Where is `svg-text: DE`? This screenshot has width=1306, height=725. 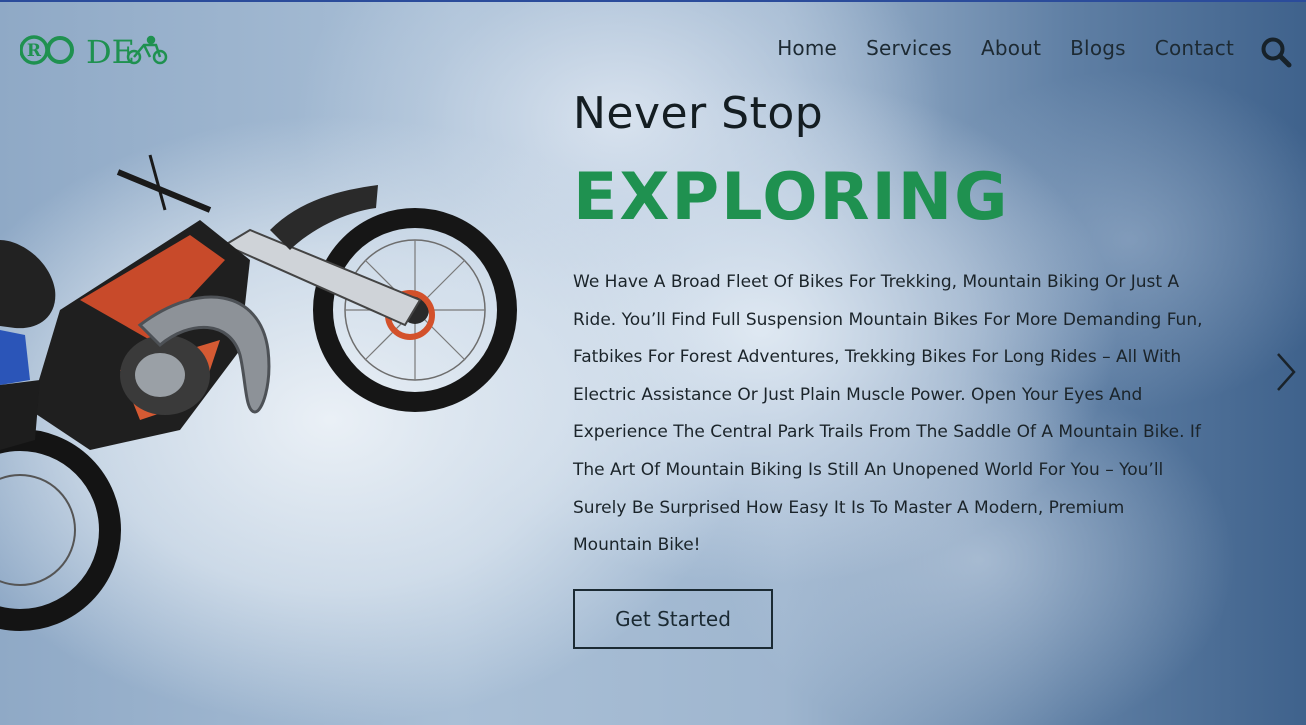 svg-text: DE is located at coordinates (110, 50).